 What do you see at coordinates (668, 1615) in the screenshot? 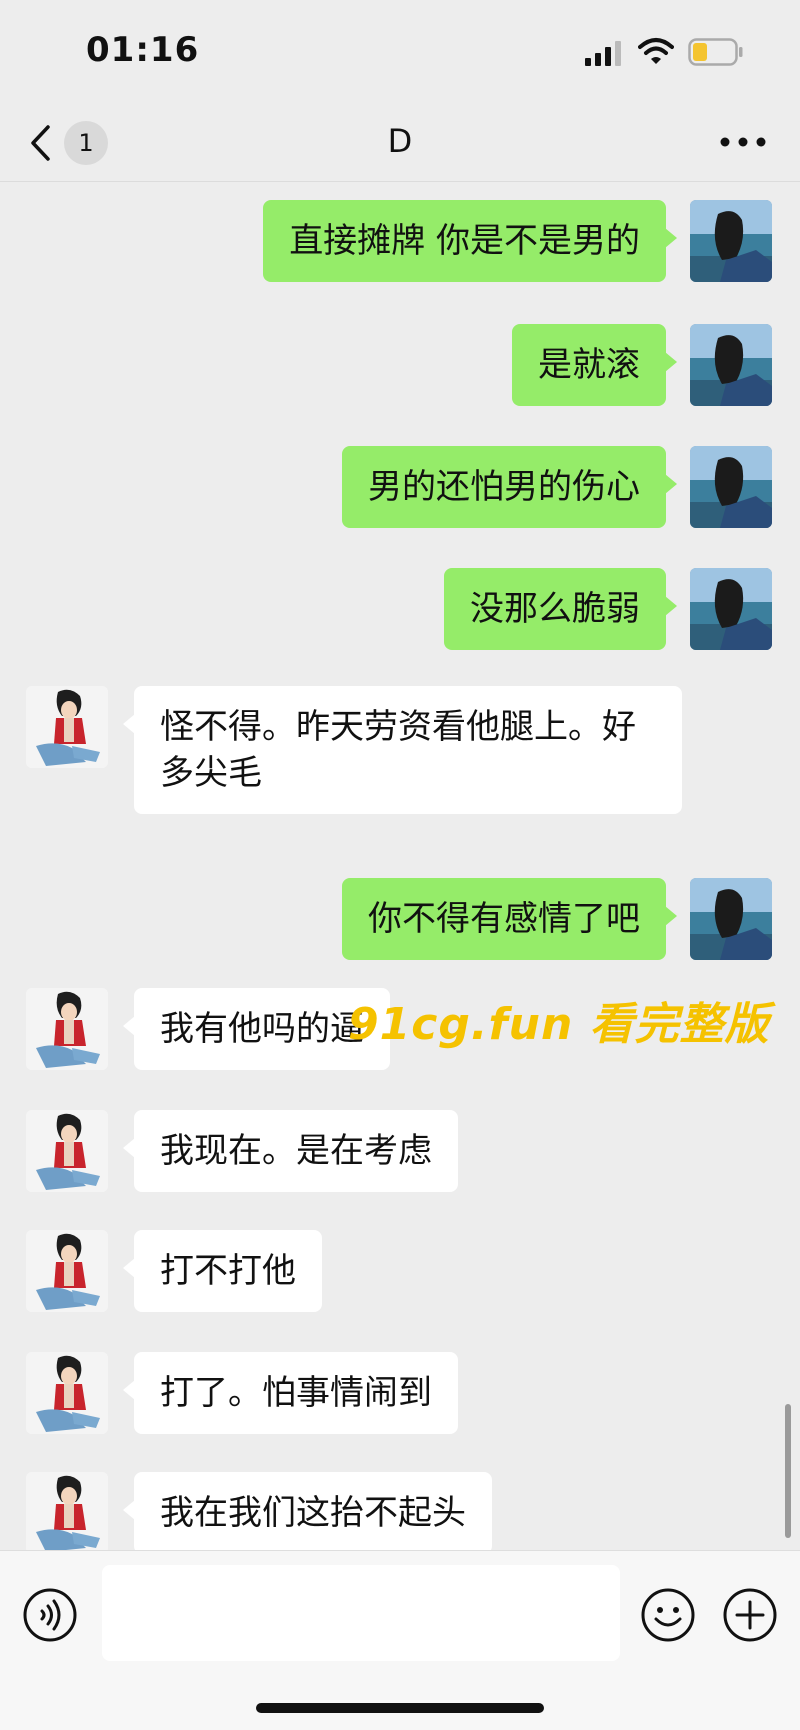
I see `emoji-icon` at bounding box center [668, 1615].